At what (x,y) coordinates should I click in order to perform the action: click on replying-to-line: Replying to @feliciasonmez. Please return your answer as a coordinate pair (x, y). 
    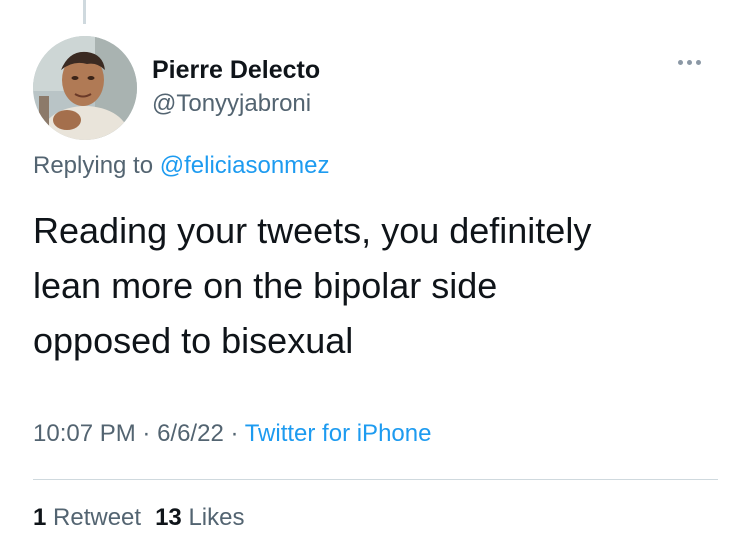
    Looking at the image, I should click on (181, 166).